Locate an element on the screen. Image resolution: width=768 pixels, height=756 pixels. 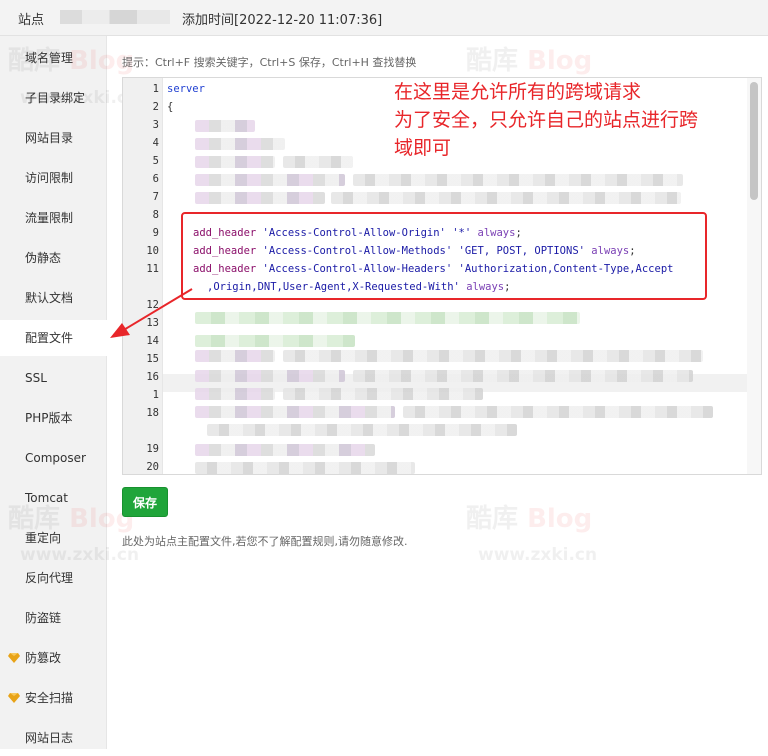
sidebar-item-label: 默认文档 is located at coordinates (49, 298).